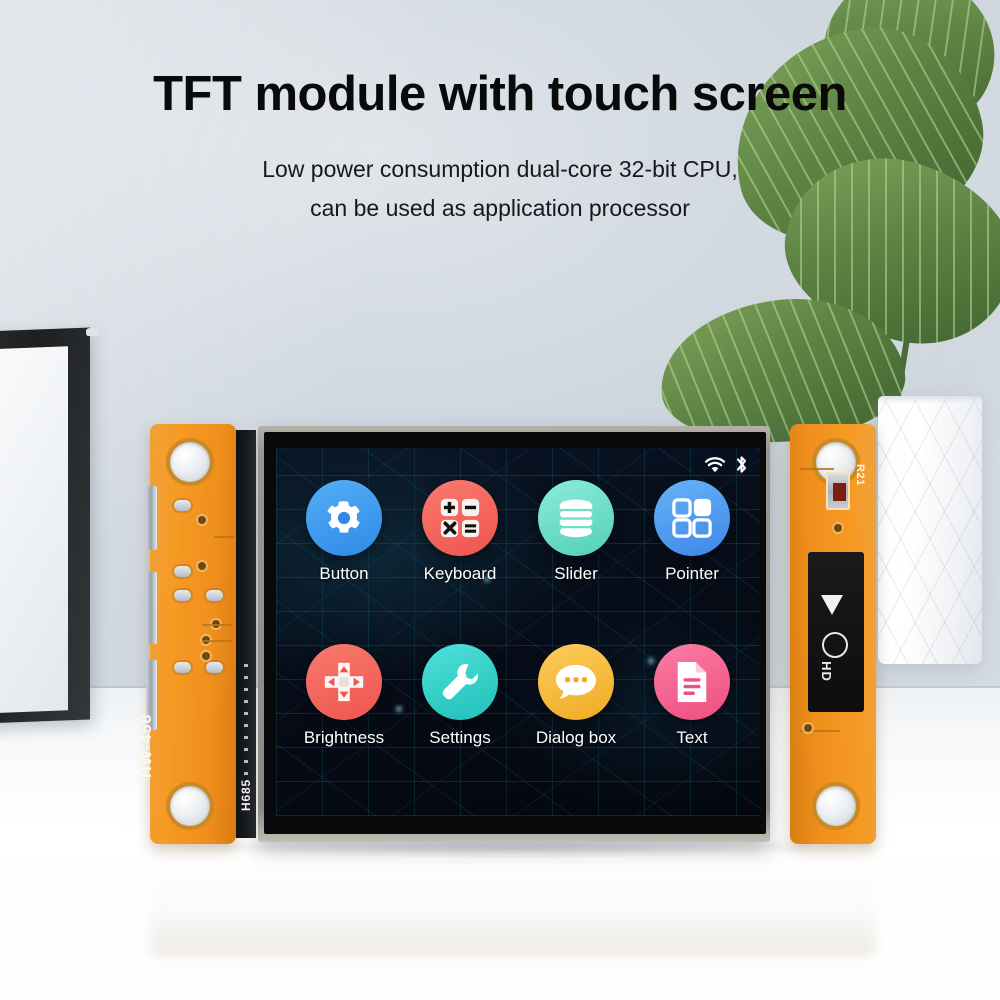 This screenshot has width=1000, height=1000. What do you see at coordinates (715, 464) in the screenshot?
I see `wifi-icon` at bounding box center [715, 464].